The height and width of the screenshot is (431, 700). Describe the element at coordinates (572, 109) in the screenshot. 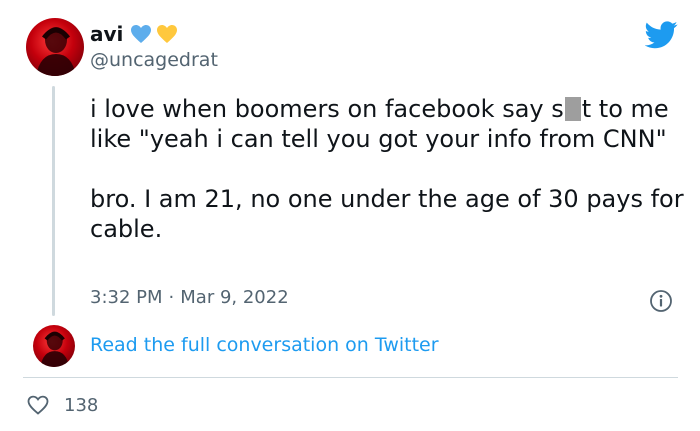

I see `censor-block` at that location.